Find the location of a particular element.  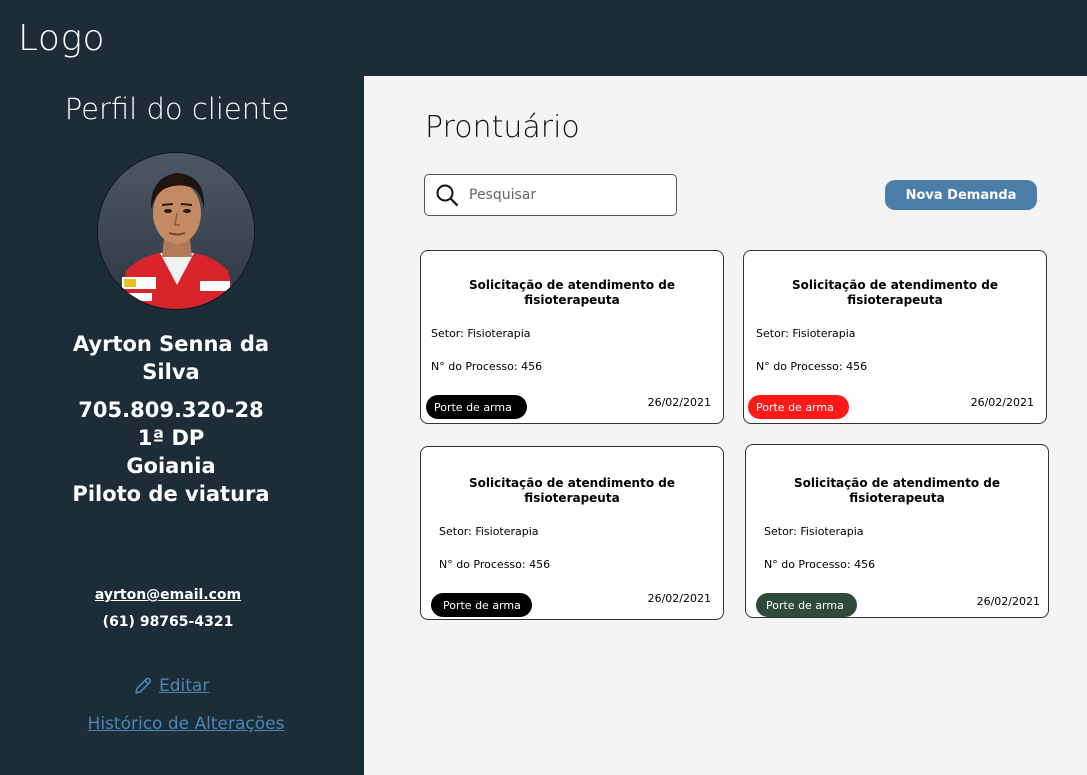

pencil-icon is located at coordinates (143, 685).